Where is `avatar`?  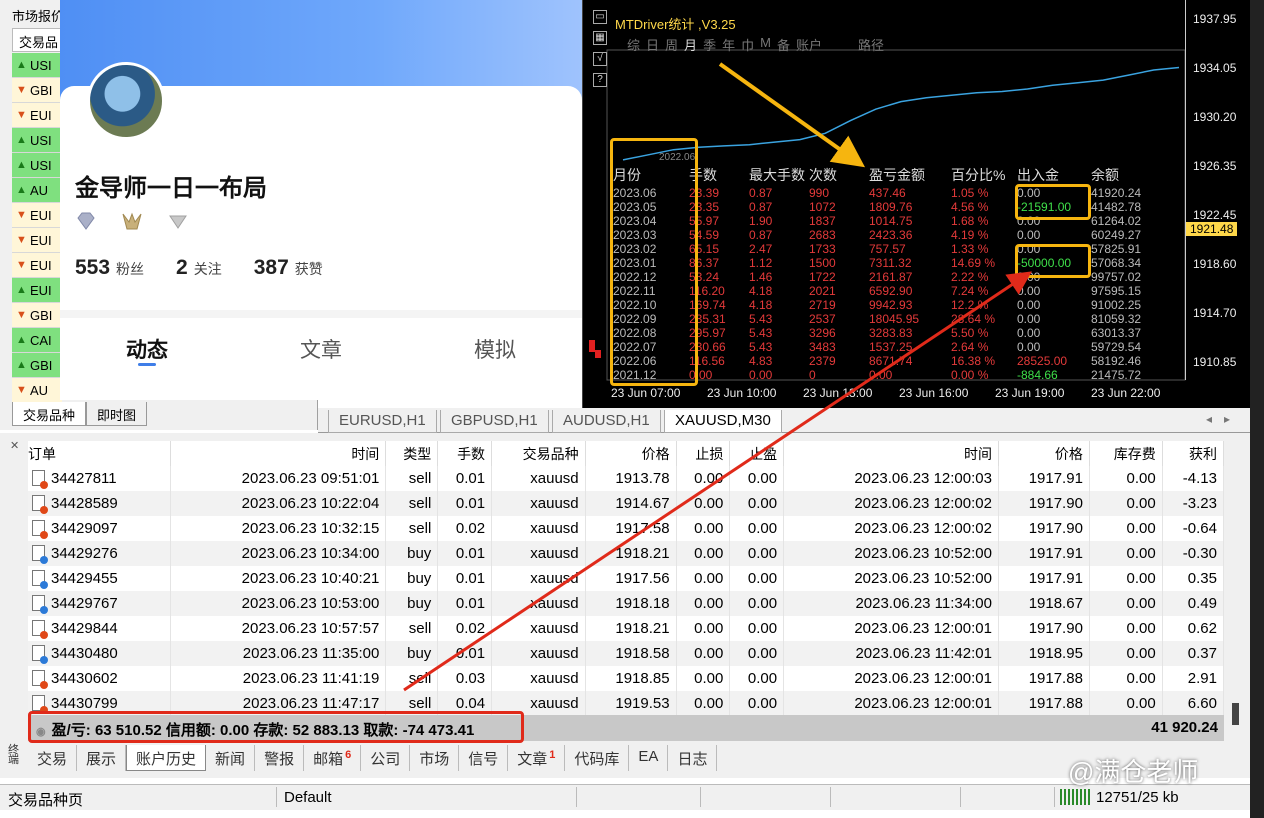
avatar is located at coordinates (126, 101).